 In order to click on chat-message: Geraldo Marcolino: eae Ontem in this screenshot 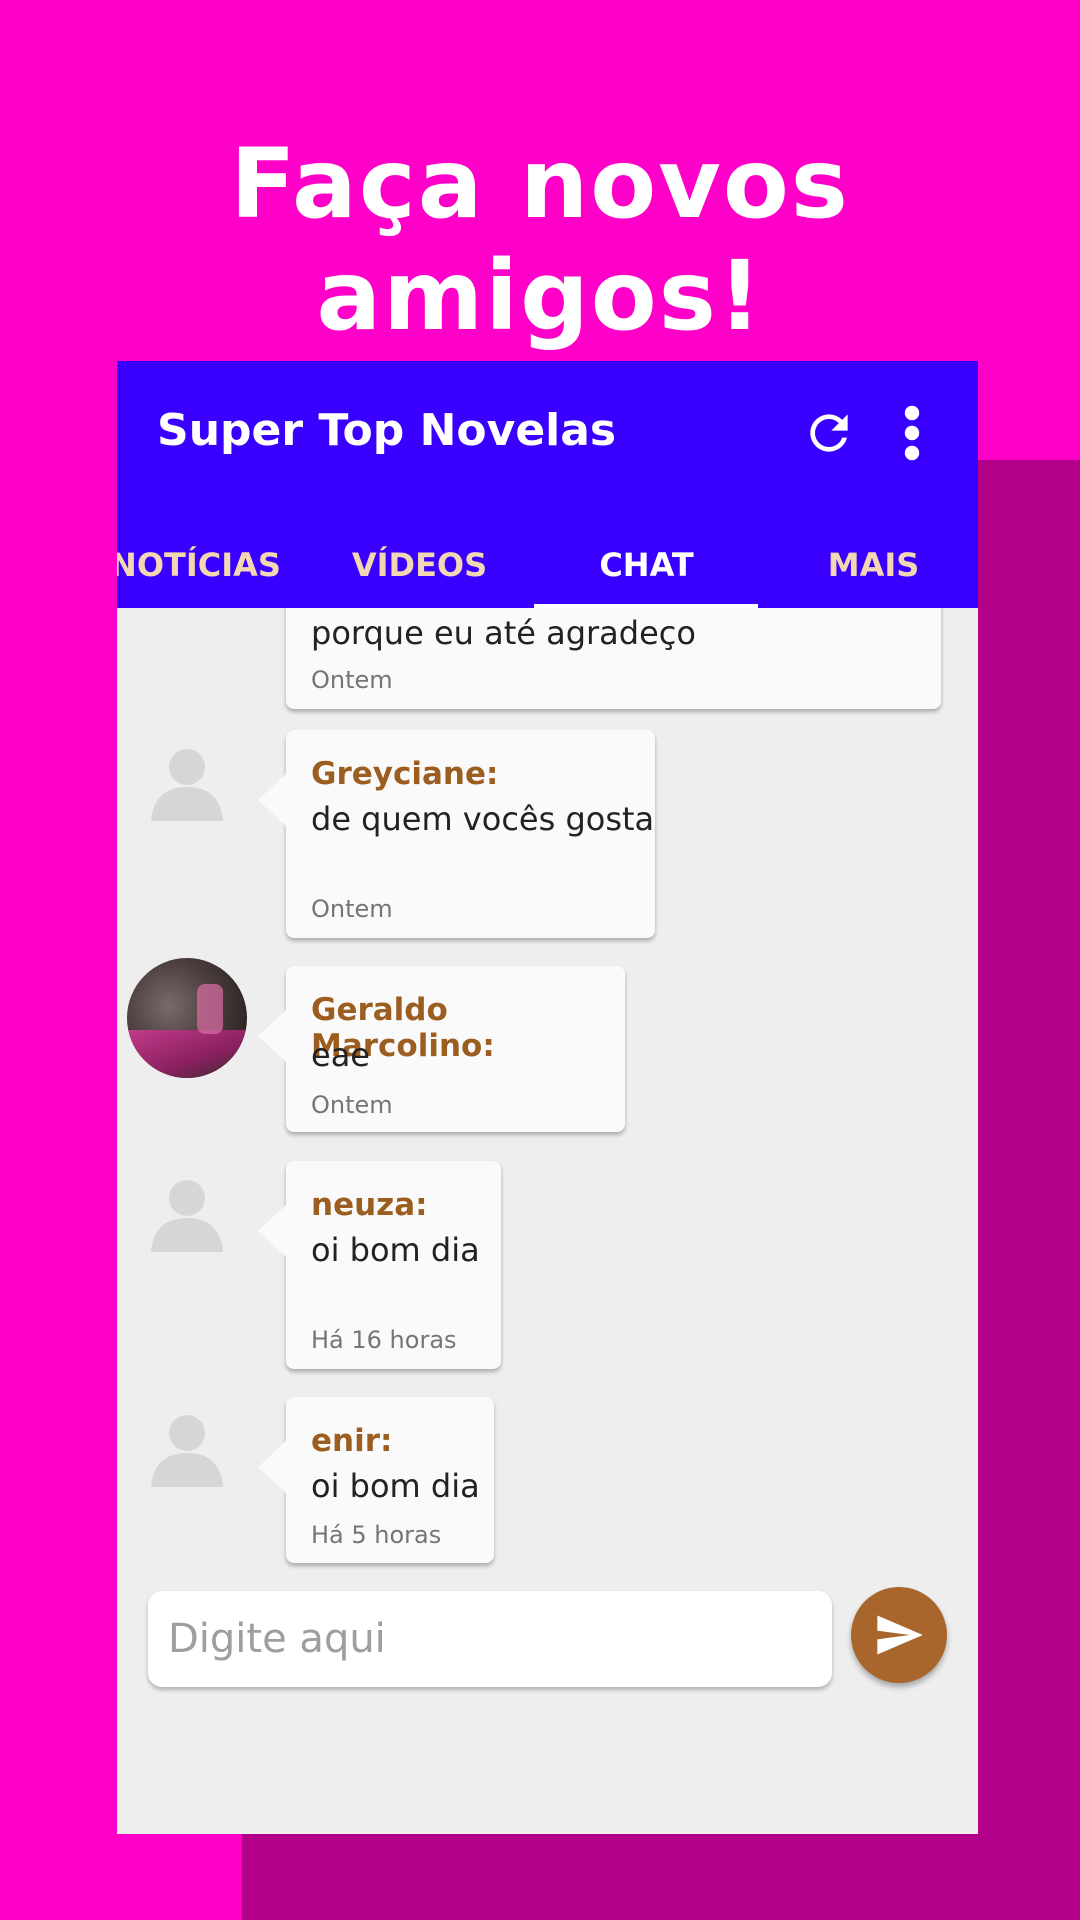, I will do `click(441, 1049)`.